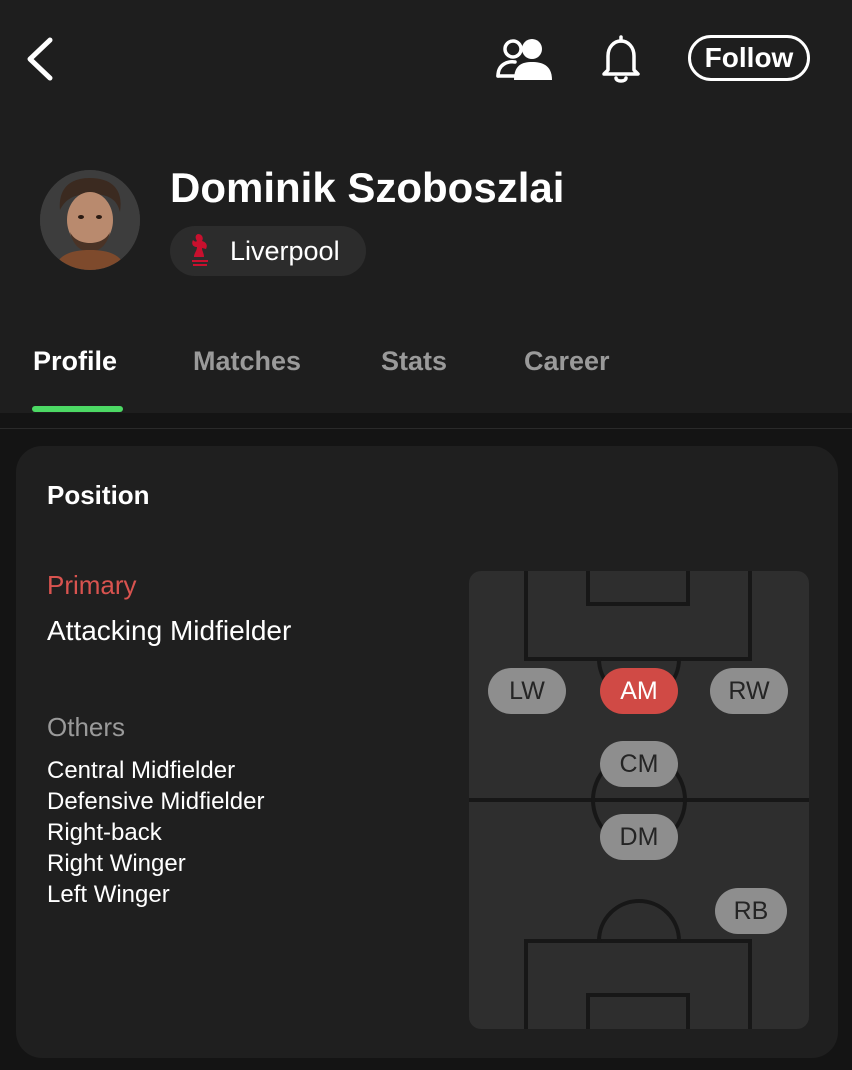  I want to click on primary-label: Primary, so click(92, 585).